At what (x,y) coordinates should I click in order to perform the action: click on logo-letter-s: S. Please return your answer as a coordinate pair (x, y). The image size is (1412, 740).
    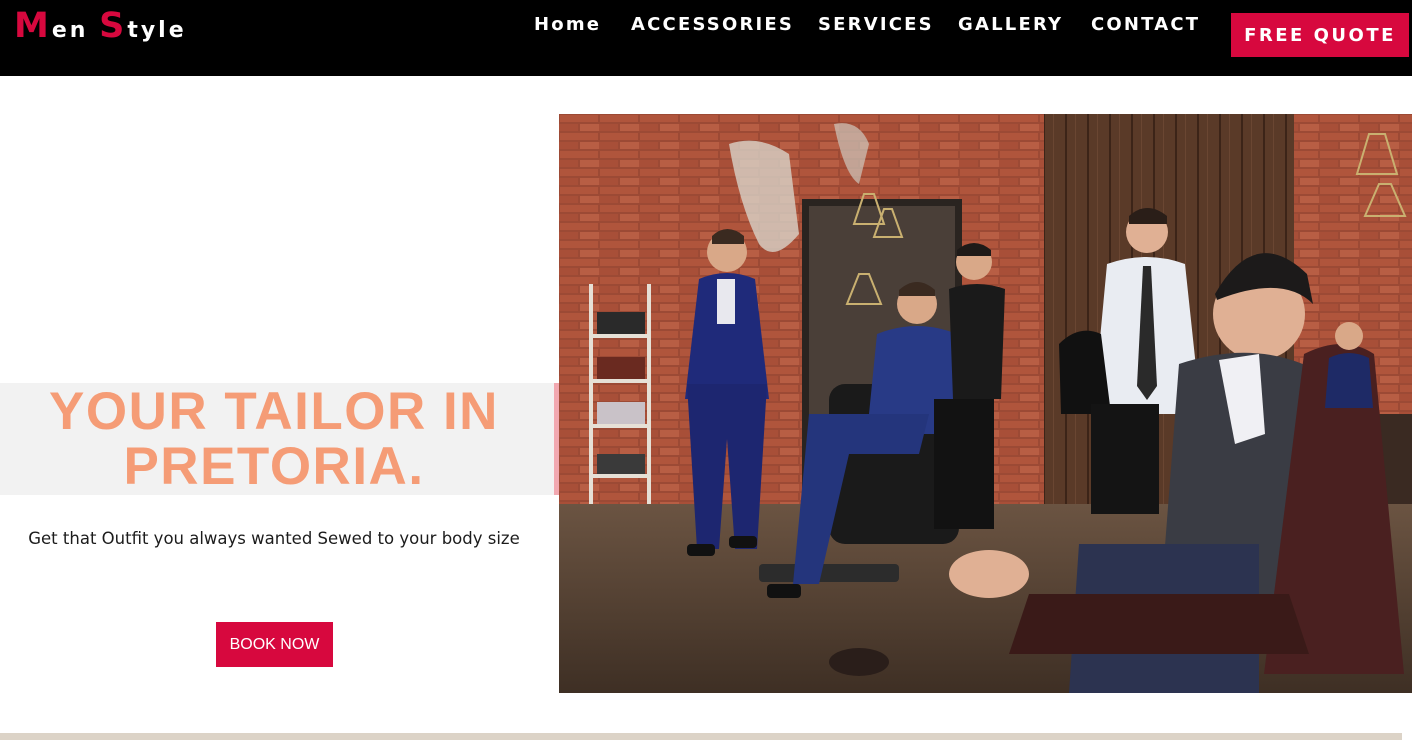
    Looking at the image, I should click on (113, 26).